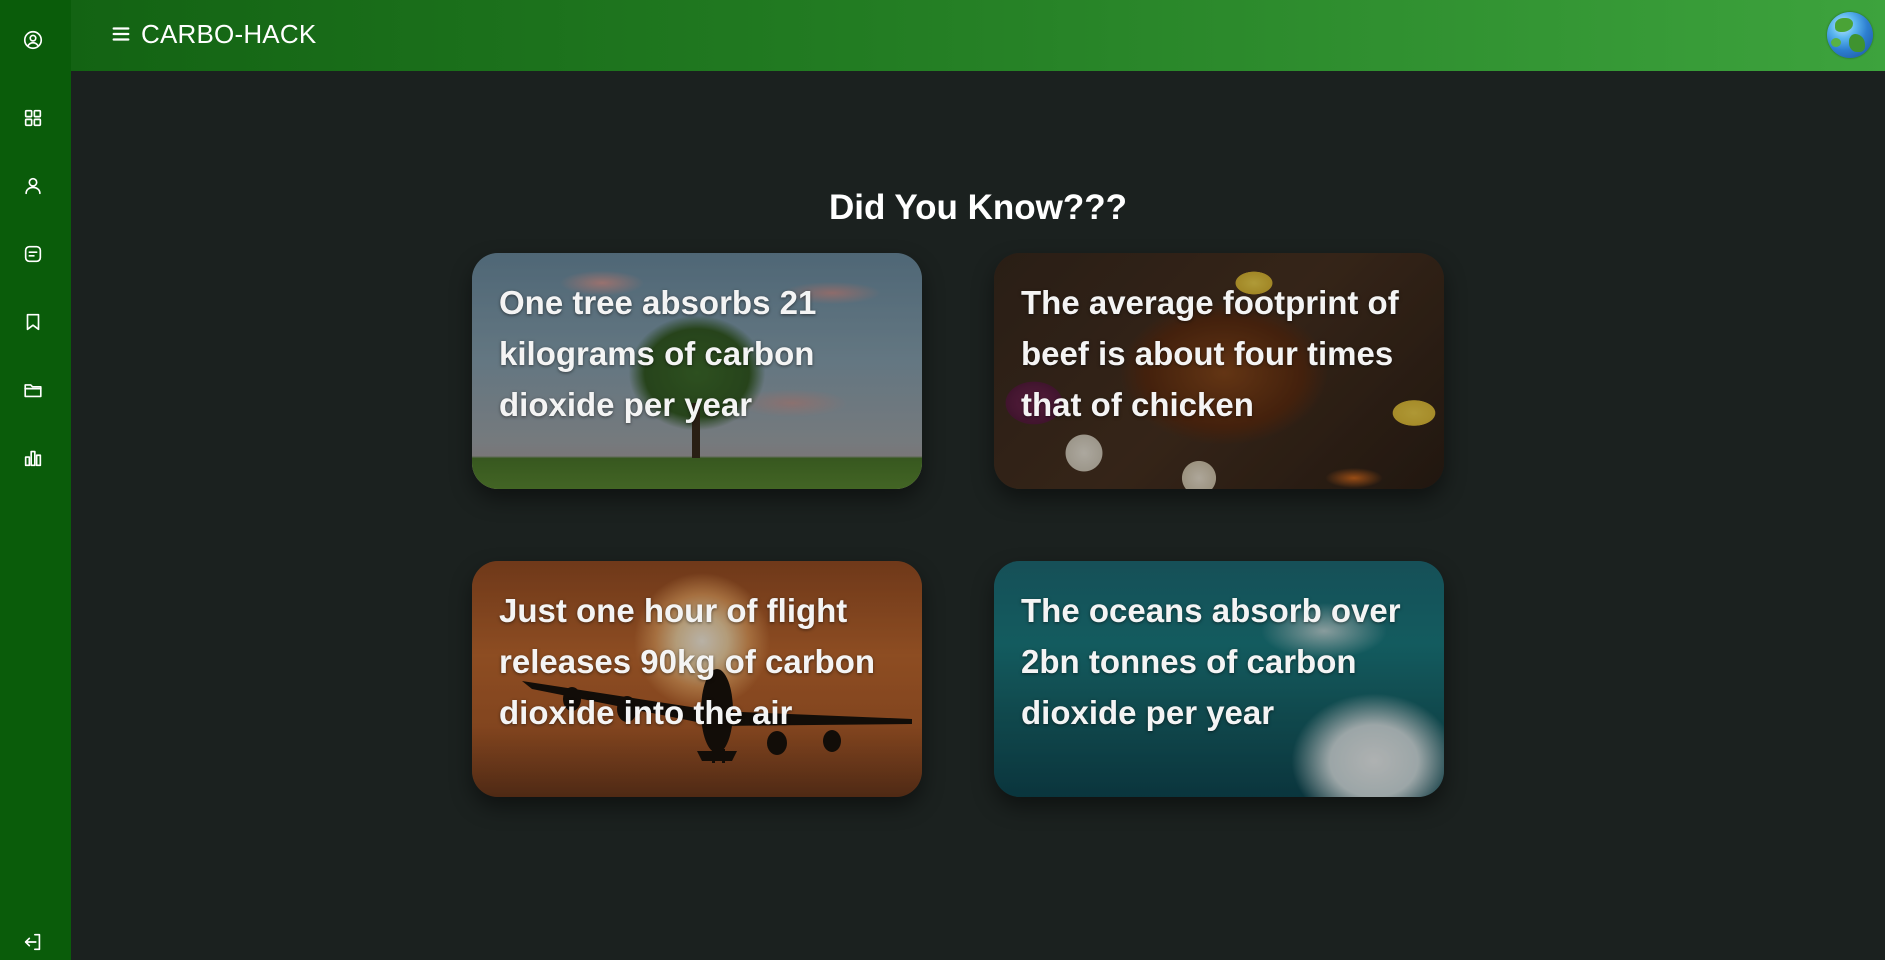 Image resolution: width=1885 pixels, height=960 pixels. I want to click on grid-icon, so click(33, 118).